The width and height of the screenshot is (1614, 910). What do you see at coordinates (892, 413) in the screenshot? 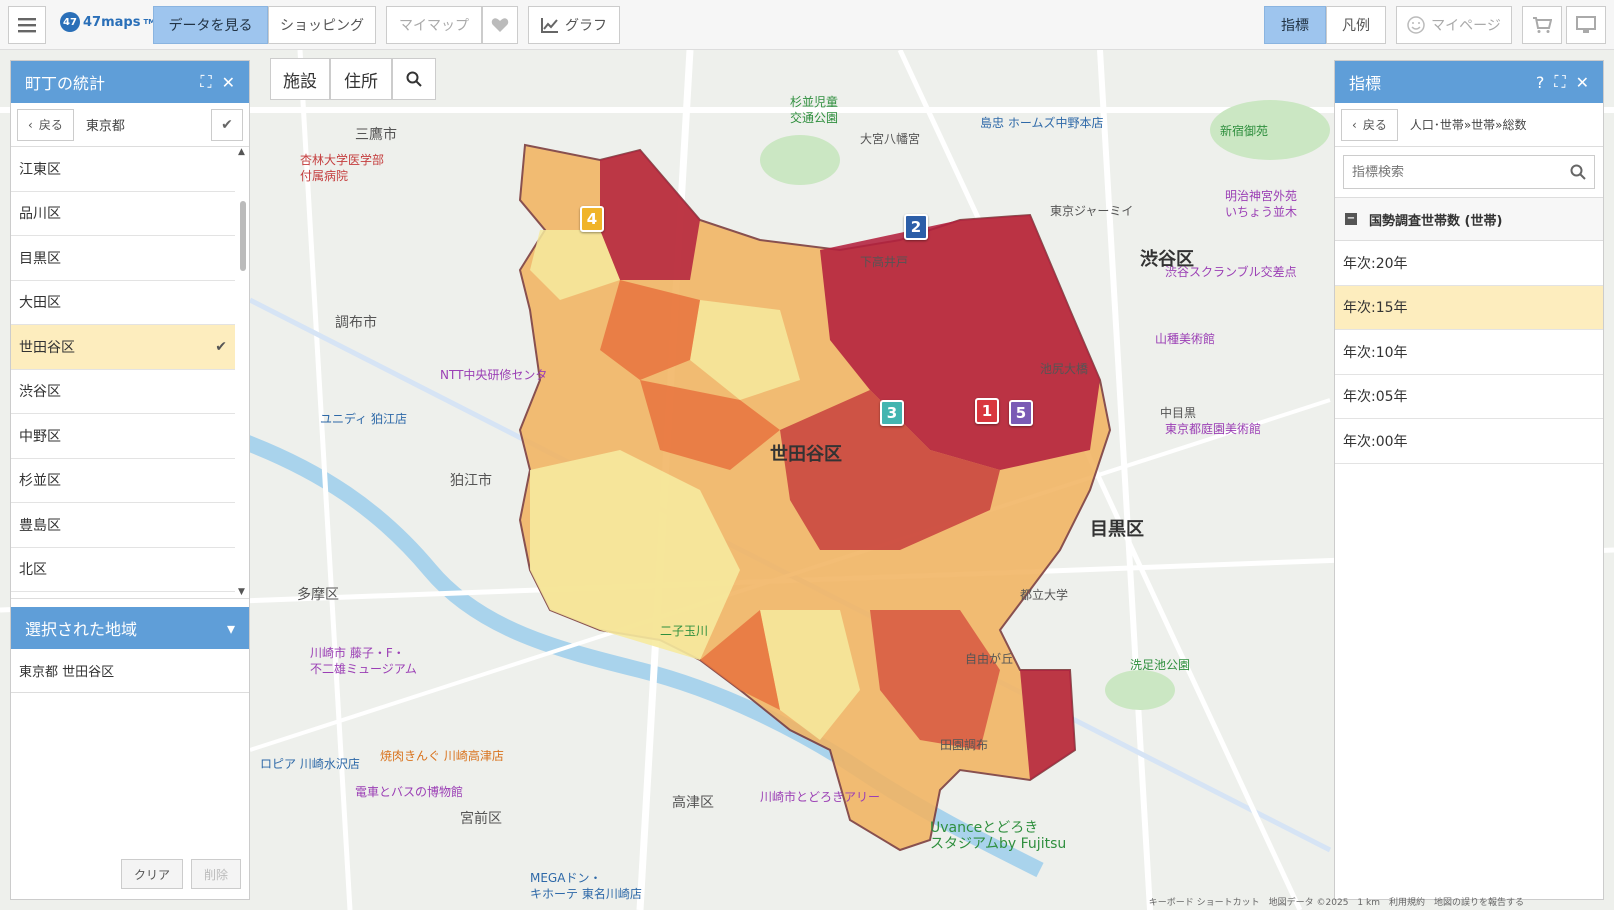
I see `ranking-marker-3: 3` at bounding box center [892, 413].